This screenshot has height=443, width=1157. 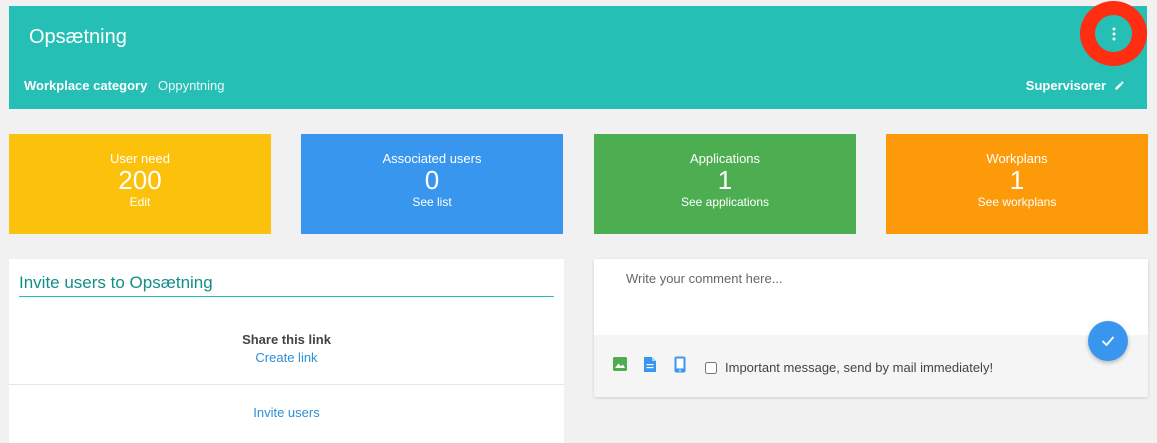 I want to click on page-title: Opsætning, so click(x=78, y=37).